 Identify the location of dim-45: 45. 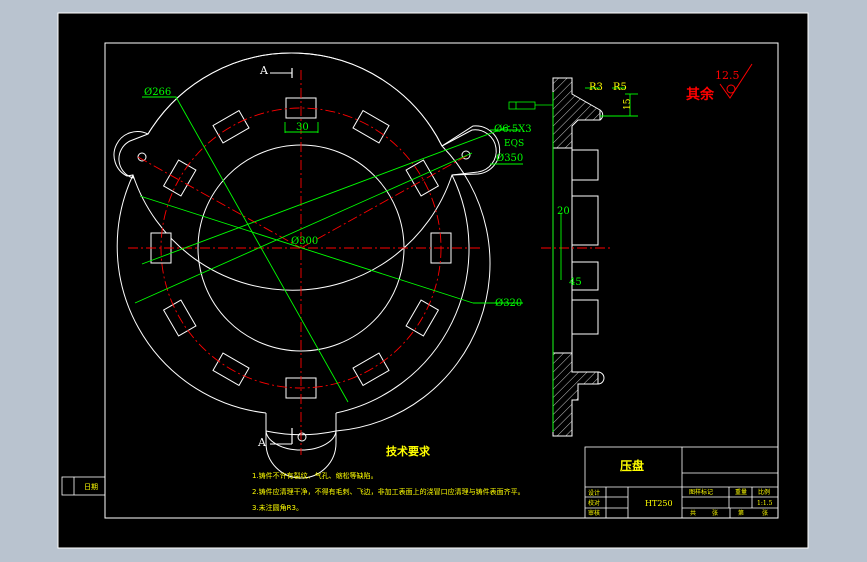
(575, 282).